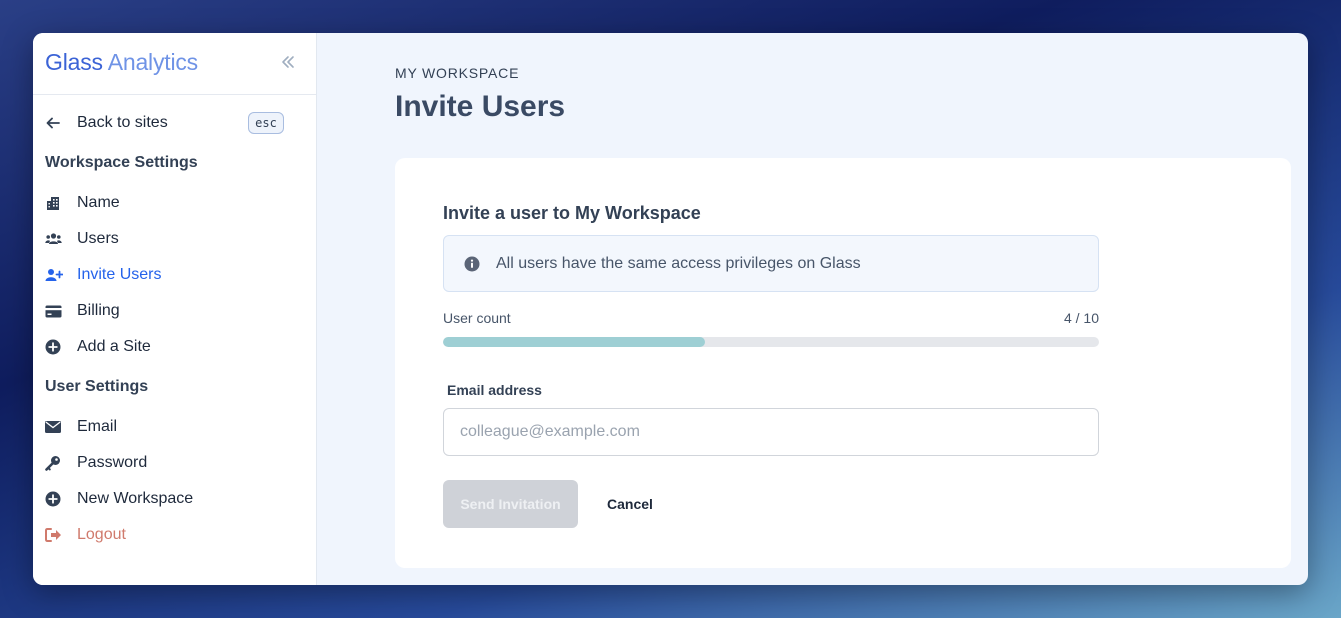 This screenshot has width=1341, height=618. Describe the element at coordinates (61, 275) in the screenshot. I see `user-plus-icon` at that location.